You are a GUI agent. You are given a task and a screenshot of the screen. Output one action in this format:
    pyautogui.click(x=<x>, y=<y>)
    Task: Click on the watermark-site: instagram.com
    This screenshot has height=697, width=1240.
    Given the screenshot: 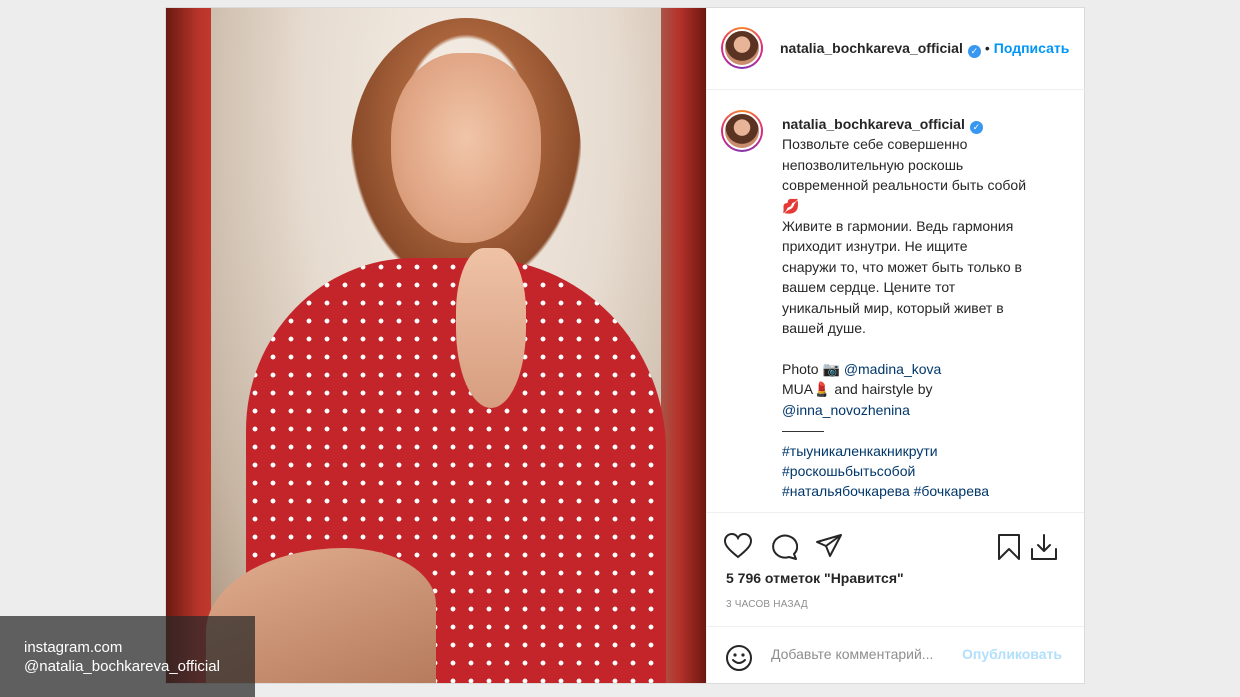 What is the action you would take?
    pyautogui.click(x=73, y=647)
    